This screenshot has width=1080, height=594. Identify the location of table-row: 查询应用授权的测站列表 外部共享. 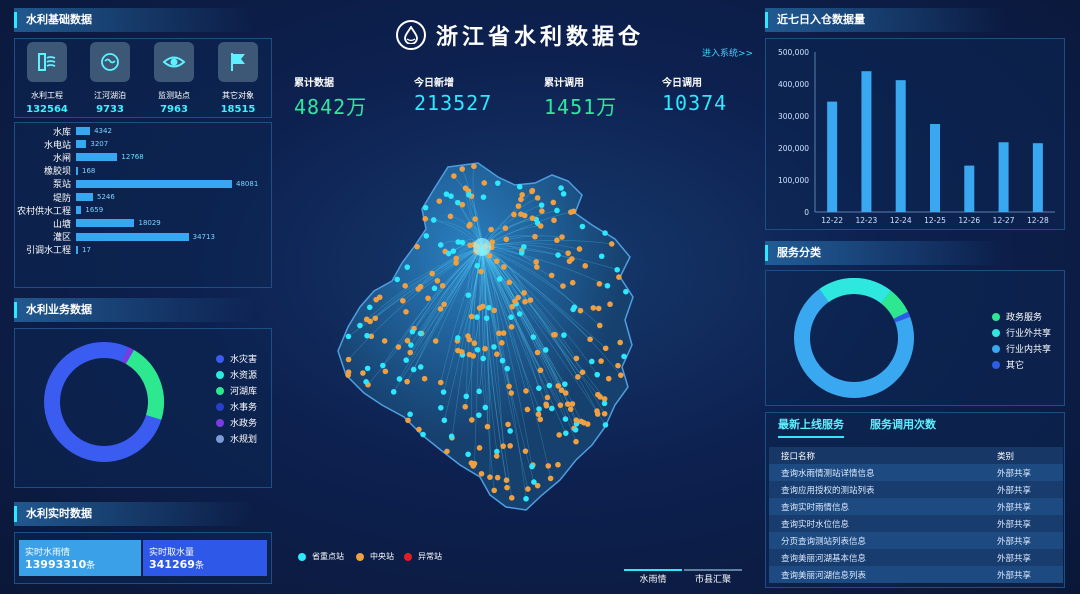
(916, 489).